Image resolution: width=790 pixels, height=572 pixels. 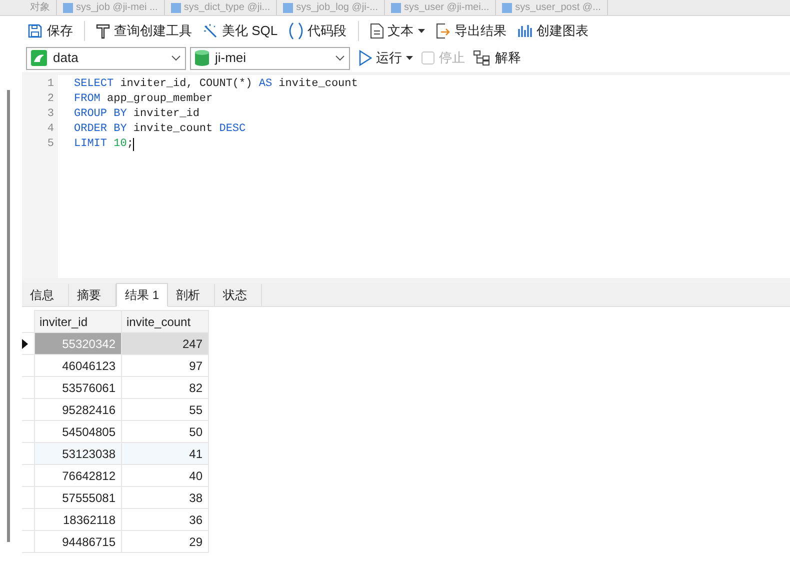 What do you see at coordinates (164, 475) in the screenshot?
I see `table-cell: 40` at bounding box center [164, 475].